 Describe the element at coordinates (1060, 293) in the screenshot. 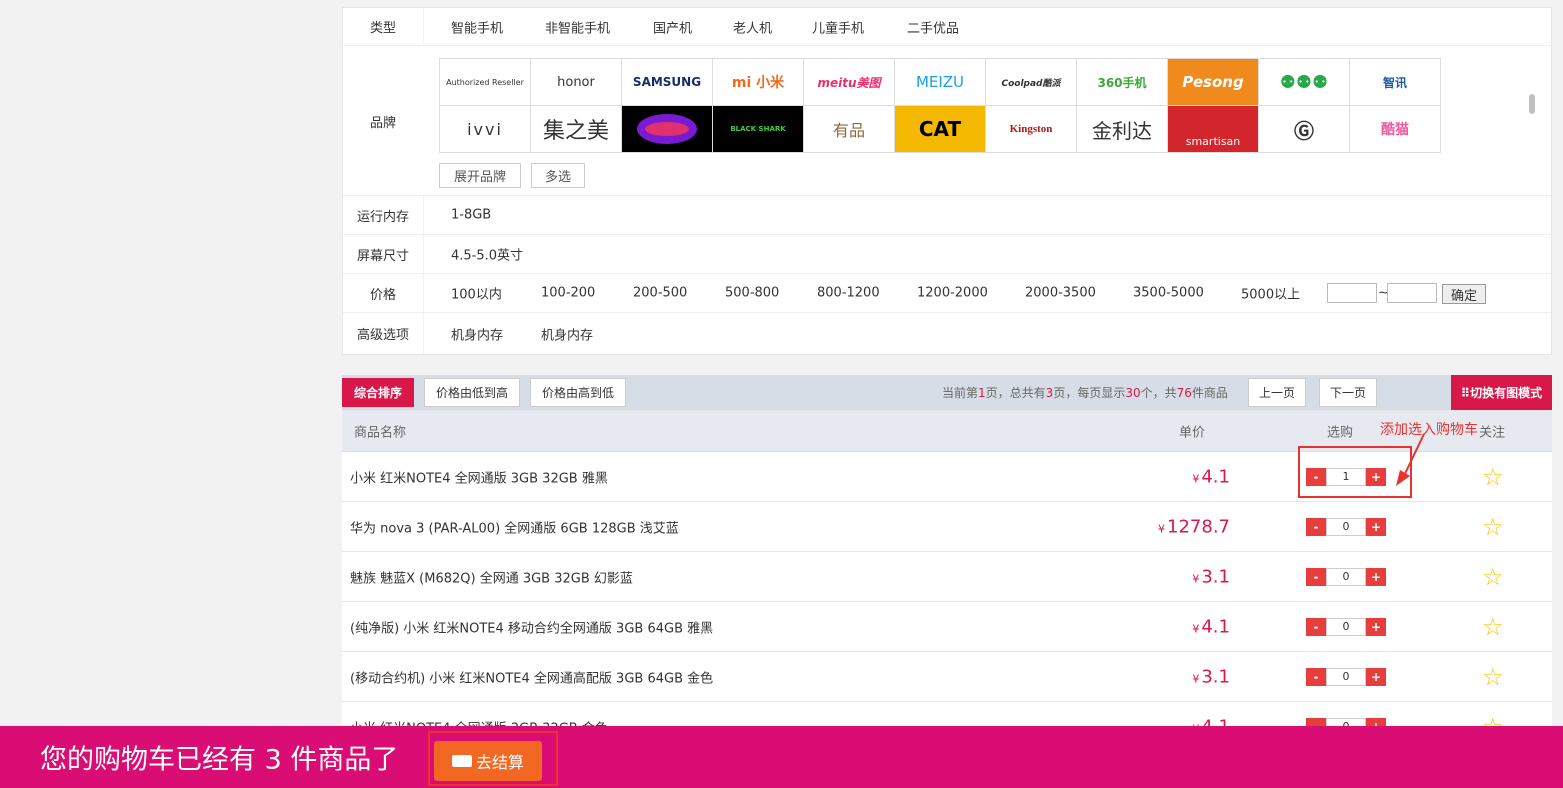

I see `price-option: 2000-3500` at that location.